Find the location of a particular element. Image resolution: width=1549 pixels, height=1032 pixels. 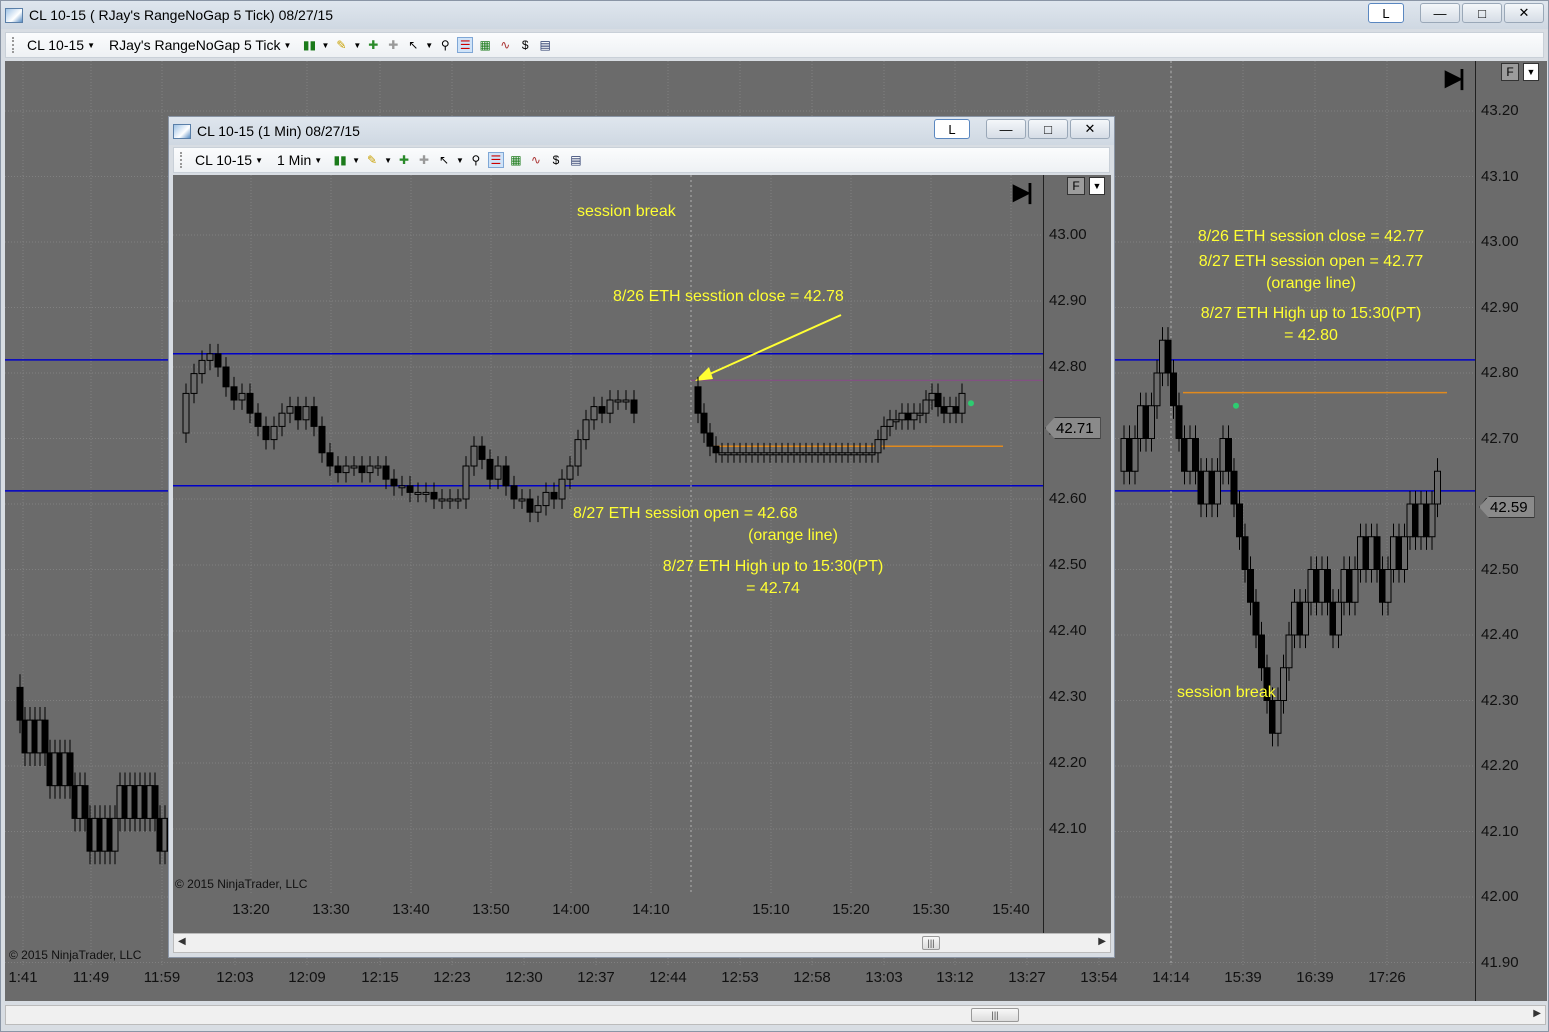

outer-horizontal-scrollbar: ||| ▶ is located at coordinates (775, 1015).